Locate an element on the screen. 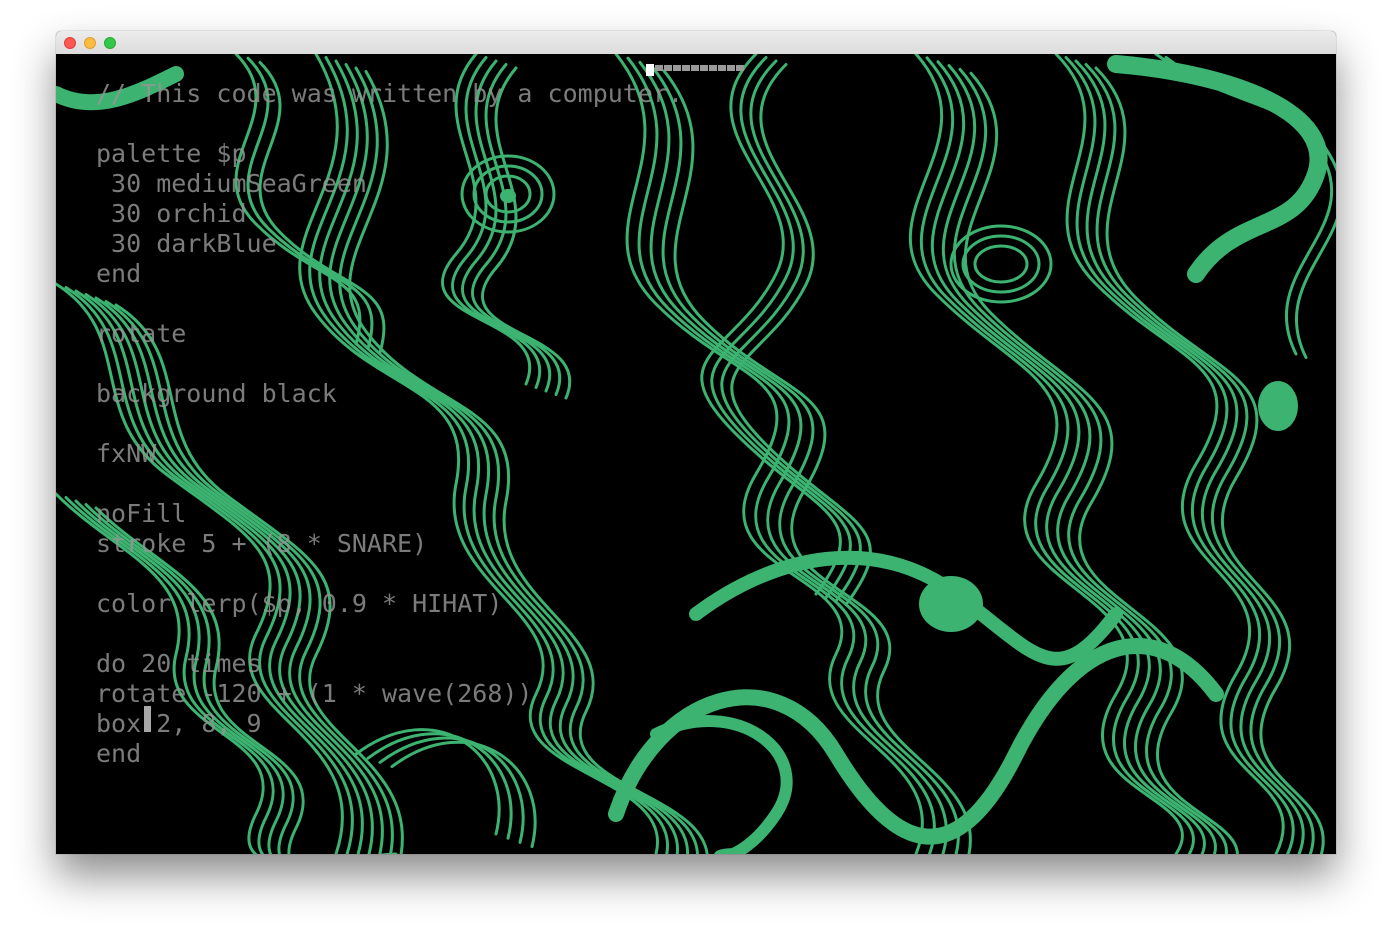  code-line: box 2, 8, 9 is located at coordinates (389, 724).